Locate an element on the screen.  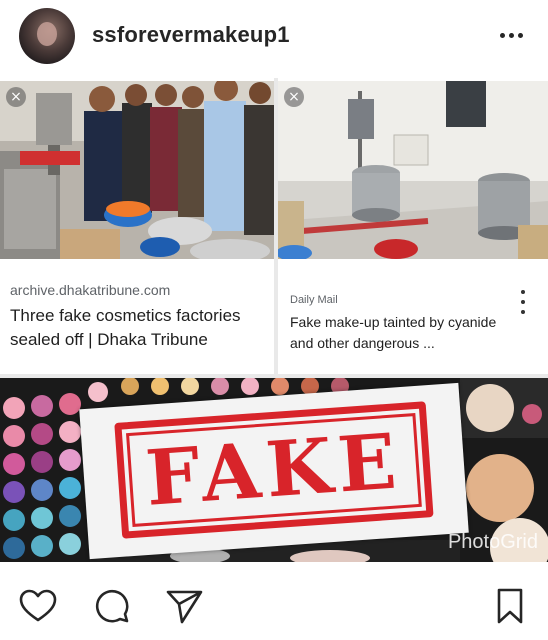
watermark-text: PhotoGrid is located at coordinates (492, 542).